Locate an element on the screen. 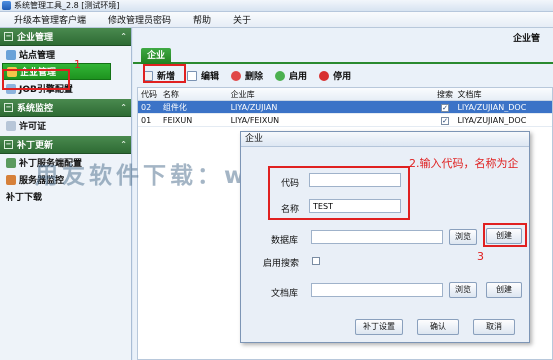 This screenshot has width=553, height=360. tab-enterprise: 企业 is located at coordinates (156, 56).